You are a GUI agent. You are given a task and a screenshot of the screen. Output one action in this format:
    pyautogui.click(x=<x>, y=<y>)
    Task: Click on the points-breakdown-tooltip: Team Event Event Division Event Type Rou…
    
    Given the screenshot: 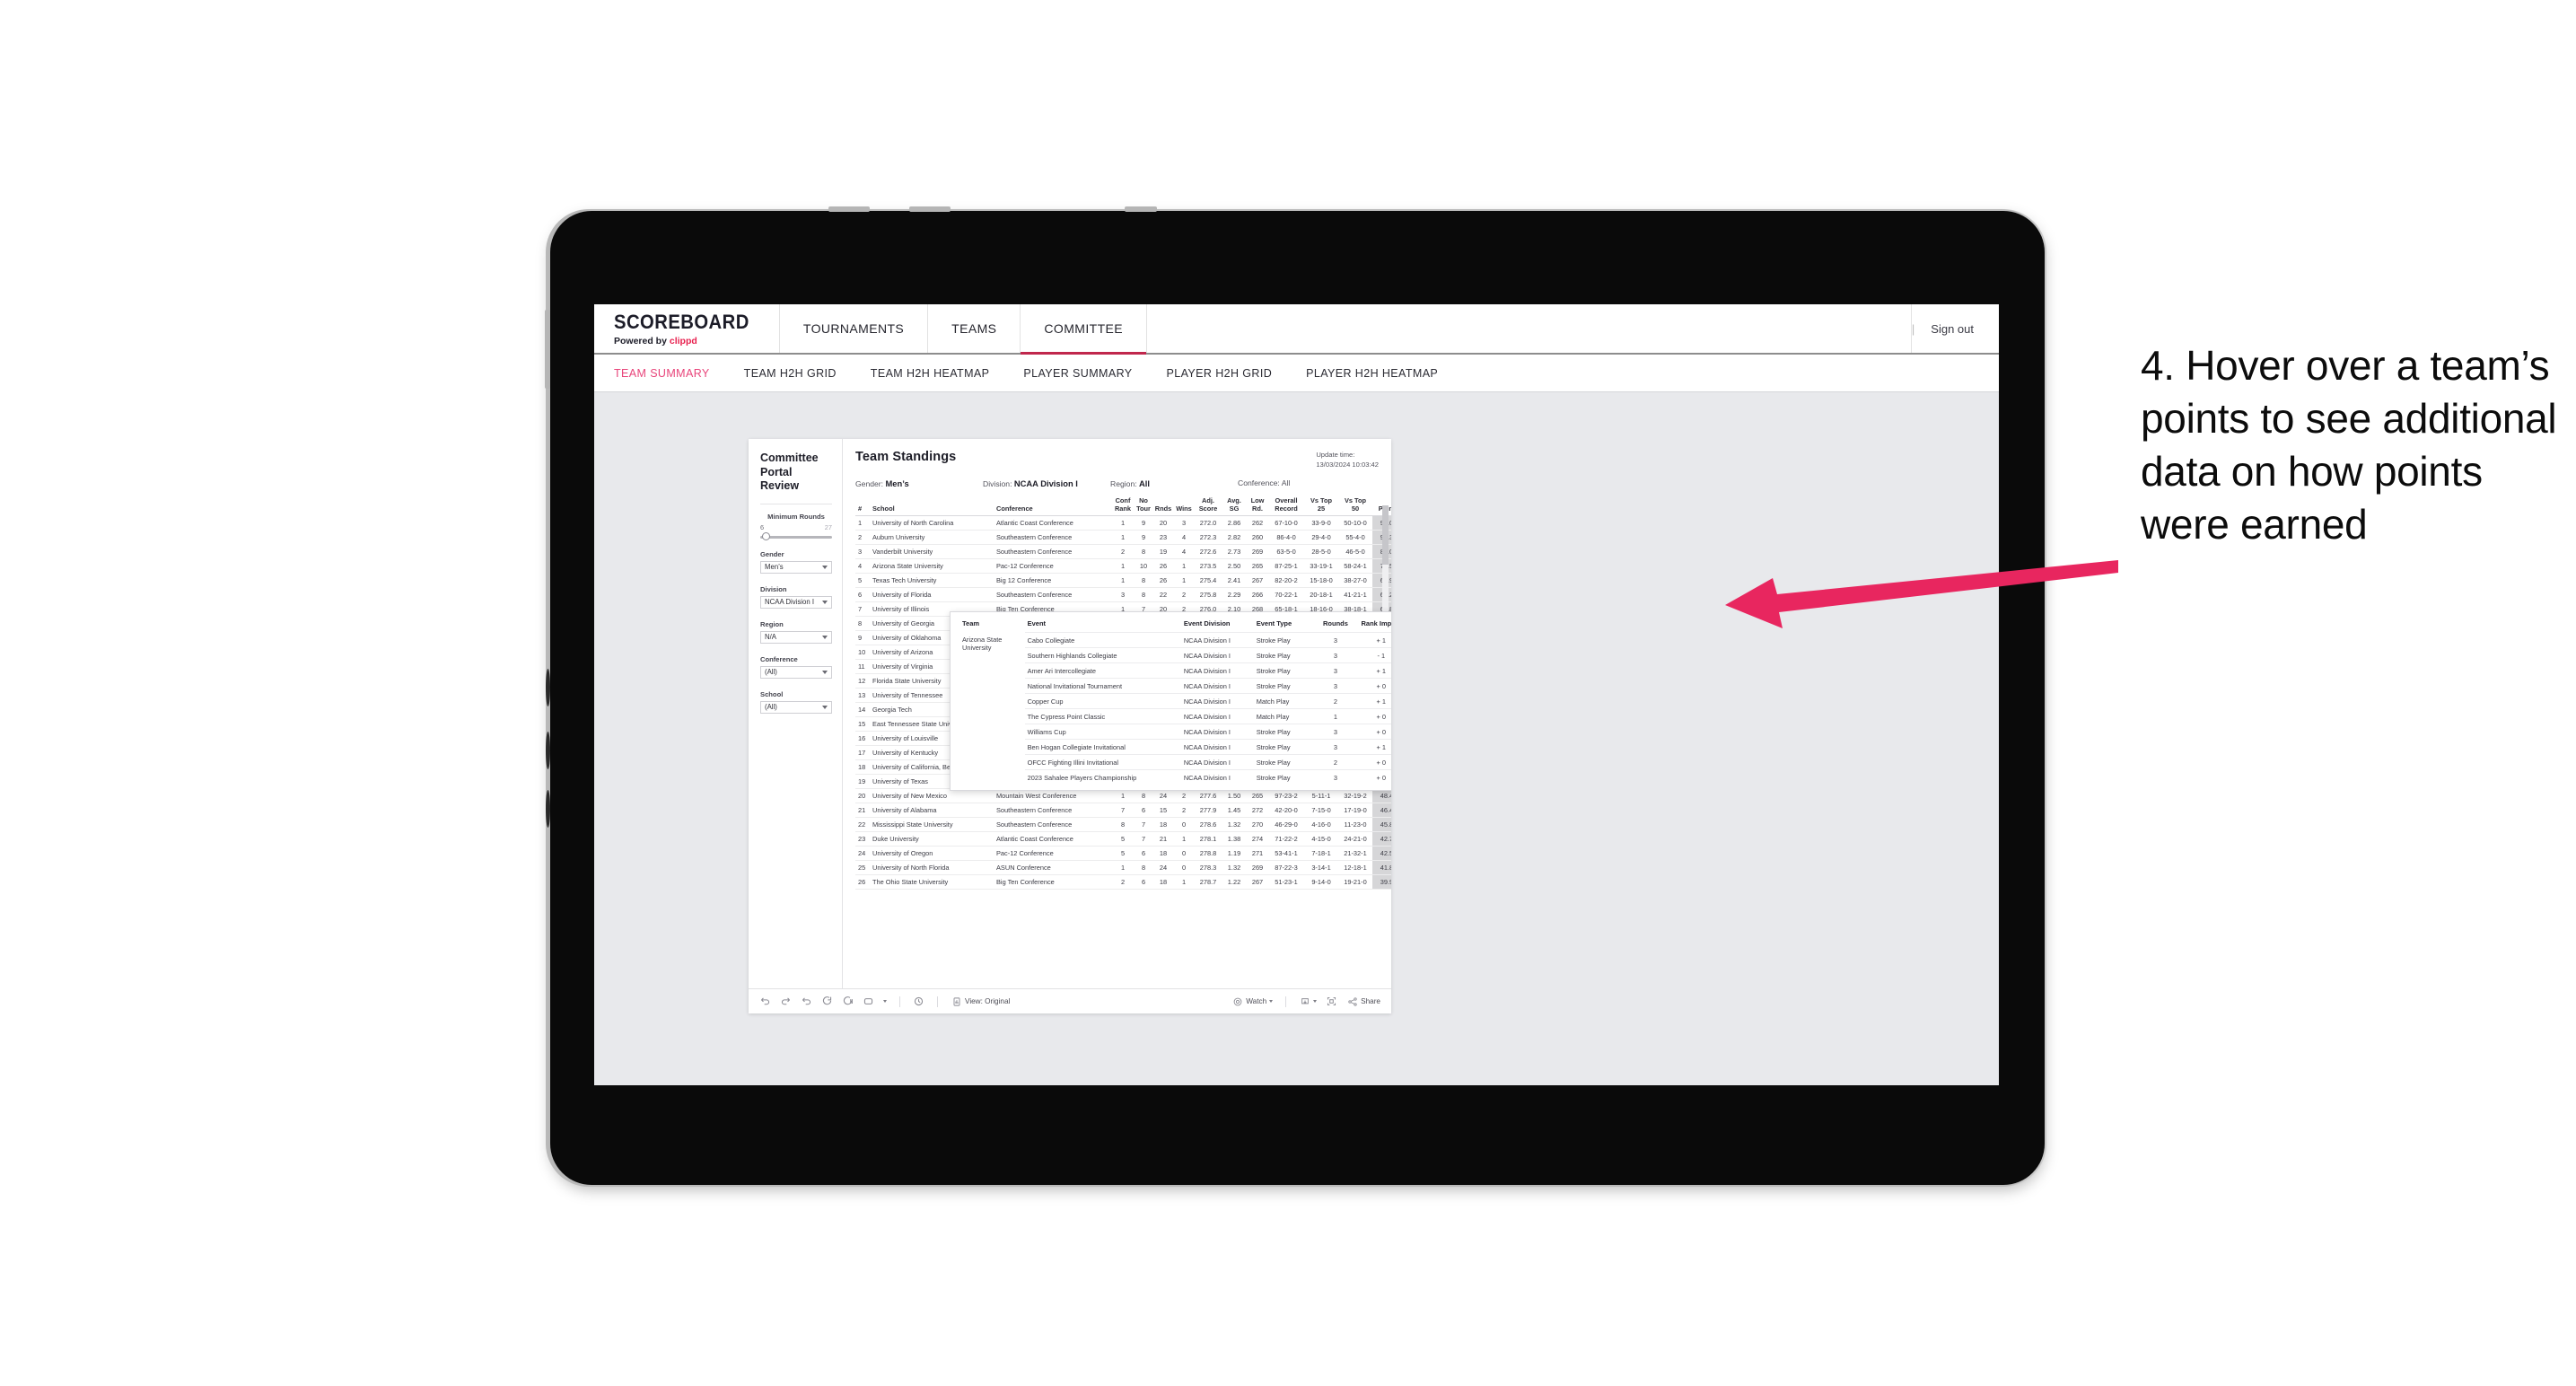 What is the action you would take?
    pyautogui.click(x=1170, y=701)
    